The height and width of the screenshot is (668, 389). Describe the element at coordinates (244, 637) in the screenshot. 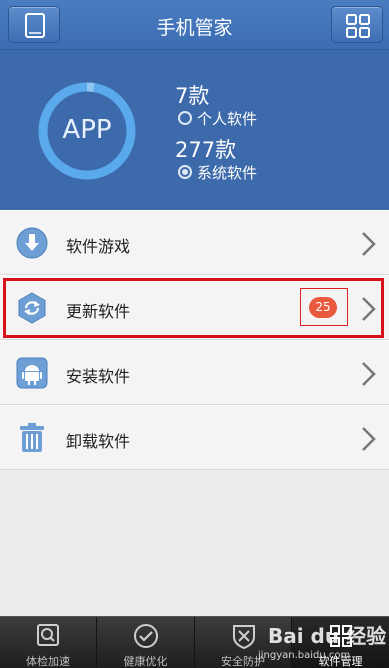

I see `shield-icon` at that location.